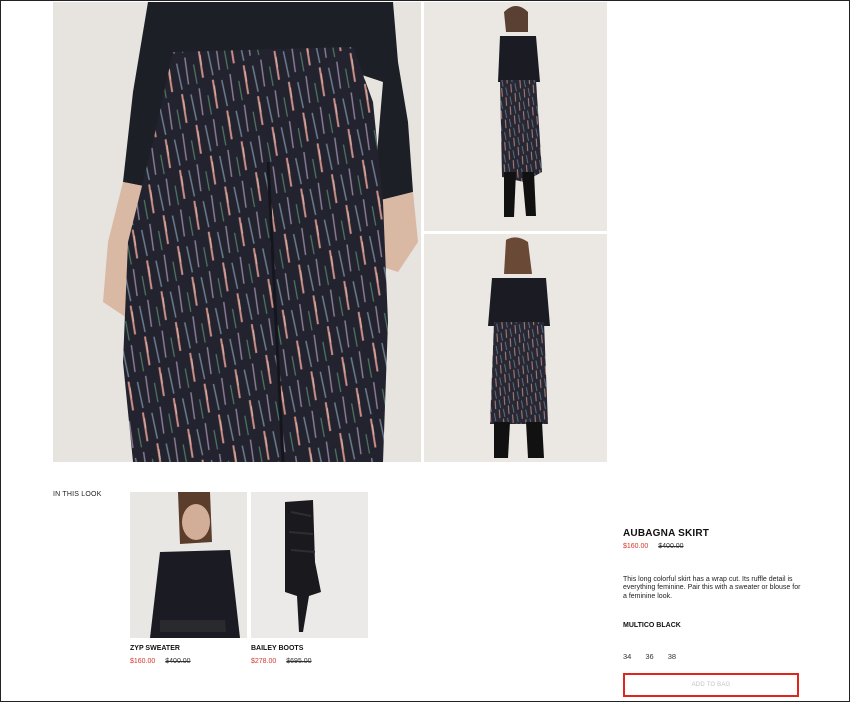 The height and width of the screenshot is (702, 850). I want to click on look-item-boots: BAILEY BOOTS $278.00 $695.00, so click(309, 578).